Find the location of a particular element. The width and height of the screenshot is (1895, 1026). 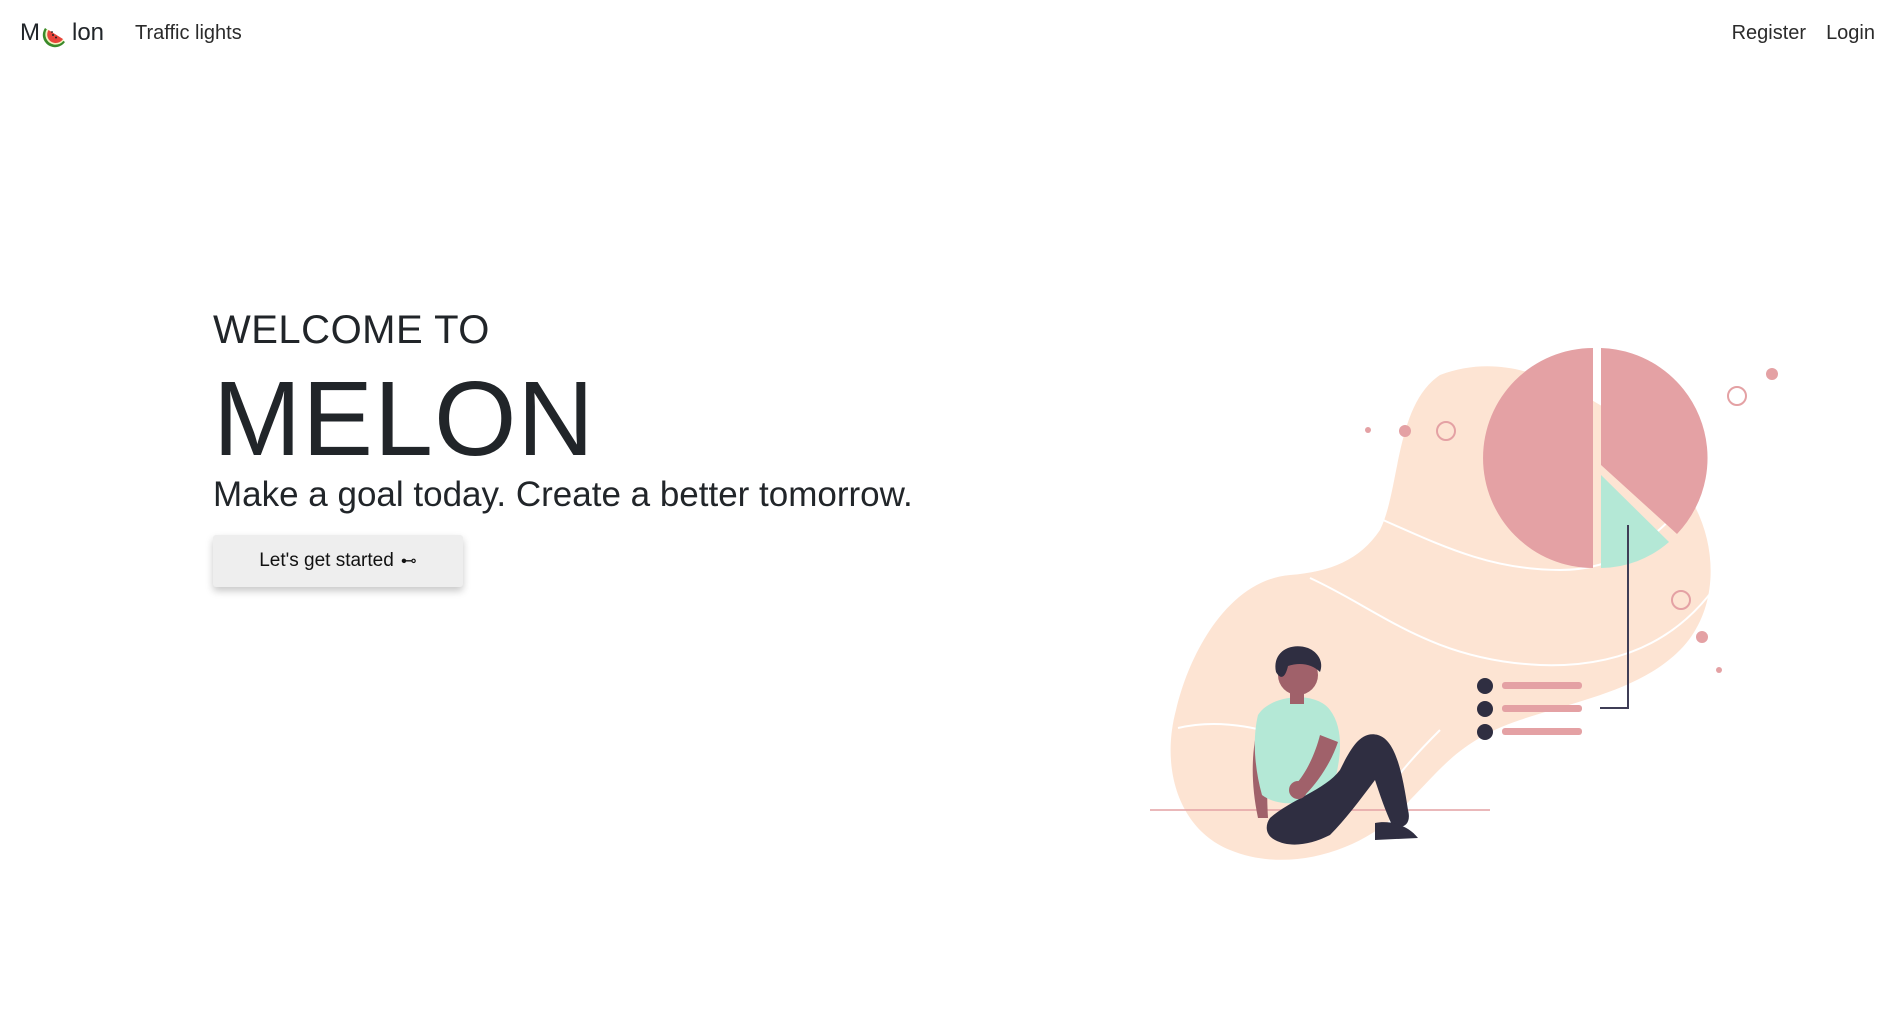

app-title: MELON is located at coordinates (404, 419).